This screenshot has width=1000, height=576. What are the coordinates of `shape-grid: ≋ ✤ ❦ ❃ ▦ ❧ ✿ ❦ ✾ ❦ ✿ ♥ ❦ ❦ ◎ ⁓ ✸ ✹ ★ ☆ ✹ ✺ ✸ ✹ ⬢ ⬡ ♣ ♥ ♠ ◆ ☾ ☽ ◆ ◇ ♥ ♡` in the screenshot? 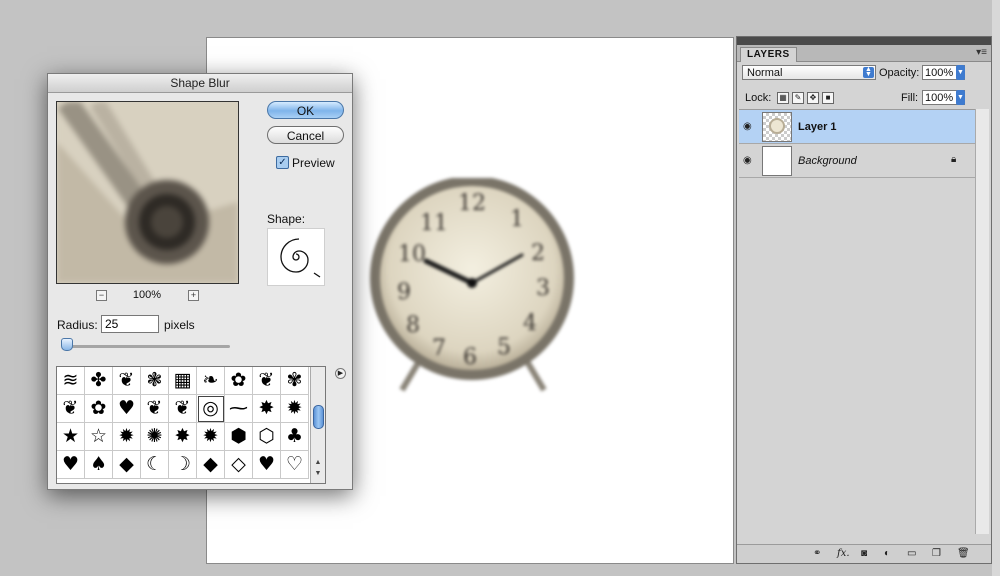 It's located at (183, 423).